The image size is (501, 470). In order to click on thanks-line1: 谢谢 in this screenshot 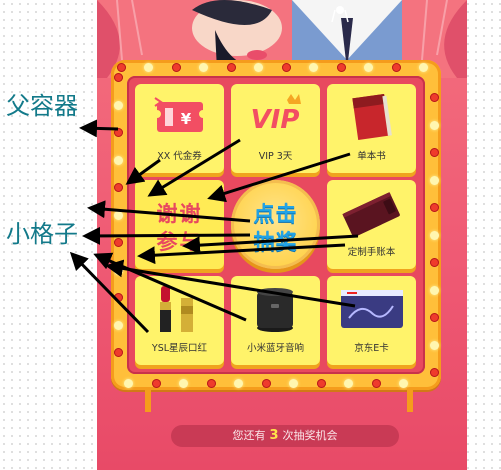, I will do `click(179, 214)`.